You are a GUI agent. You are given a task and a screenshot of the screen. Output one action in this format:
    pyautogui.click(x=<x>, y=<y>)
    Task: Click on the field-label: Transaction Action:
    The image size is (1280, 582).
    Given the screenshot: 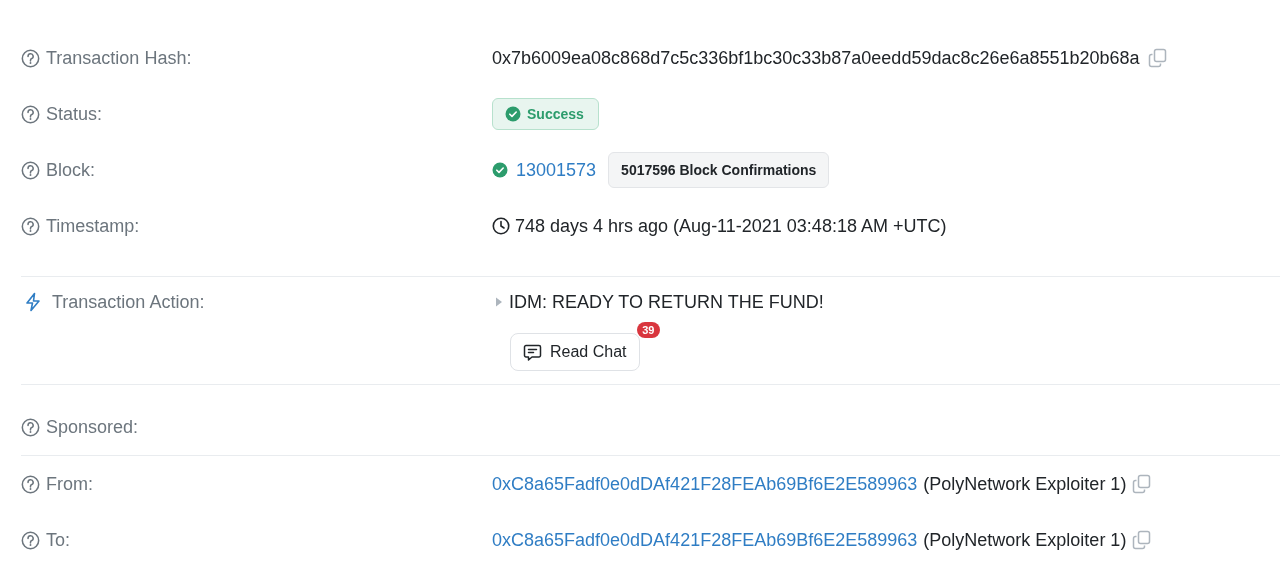 What is the action you would take?
    pyautogui.click(x=128, y=302)
    